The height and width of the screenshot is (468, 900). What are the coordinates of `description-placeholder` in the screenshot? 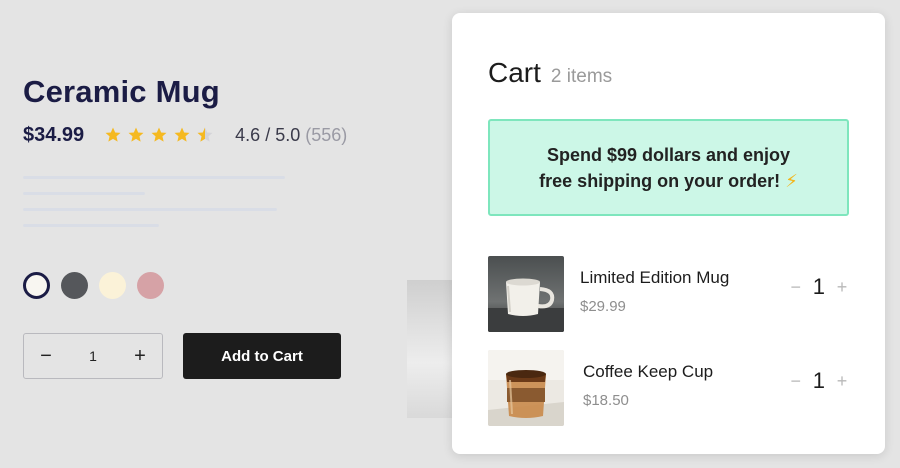 It's located at (154, 208).